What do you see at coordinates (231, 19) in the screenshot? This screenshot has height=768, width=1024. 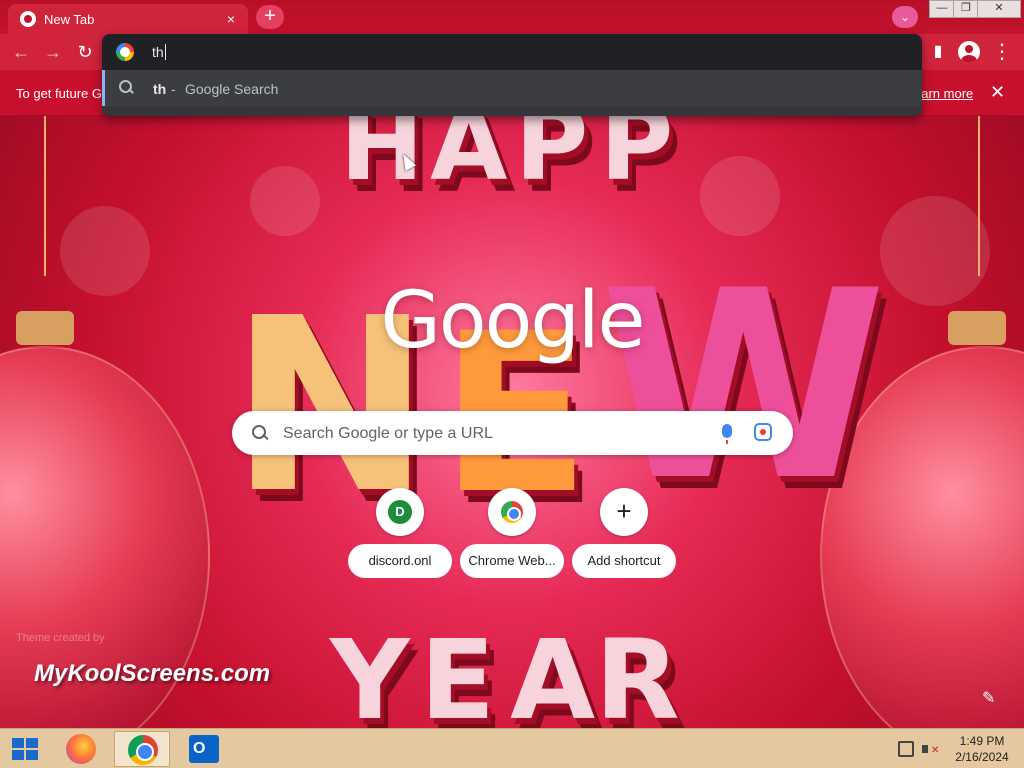 I see `tab-close-icon: ×` at bounding box center [231, 19].